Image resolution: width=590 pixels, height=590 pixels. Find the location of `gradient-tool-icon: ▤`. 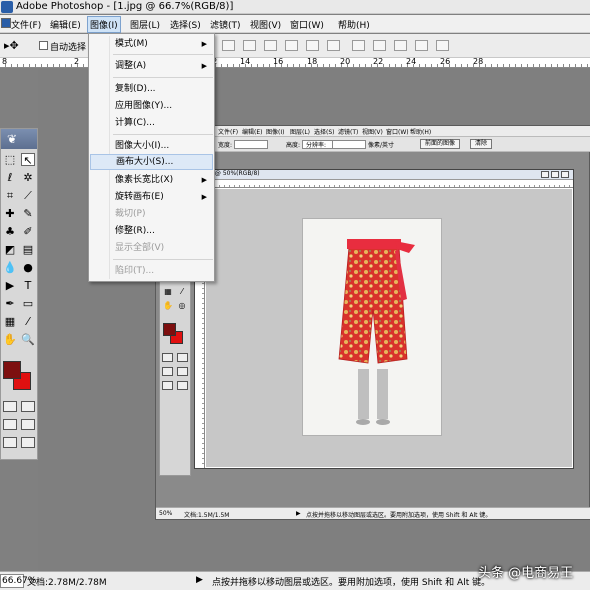

gradient-tool-icon: ▤ is located at coordinates (28, 249).